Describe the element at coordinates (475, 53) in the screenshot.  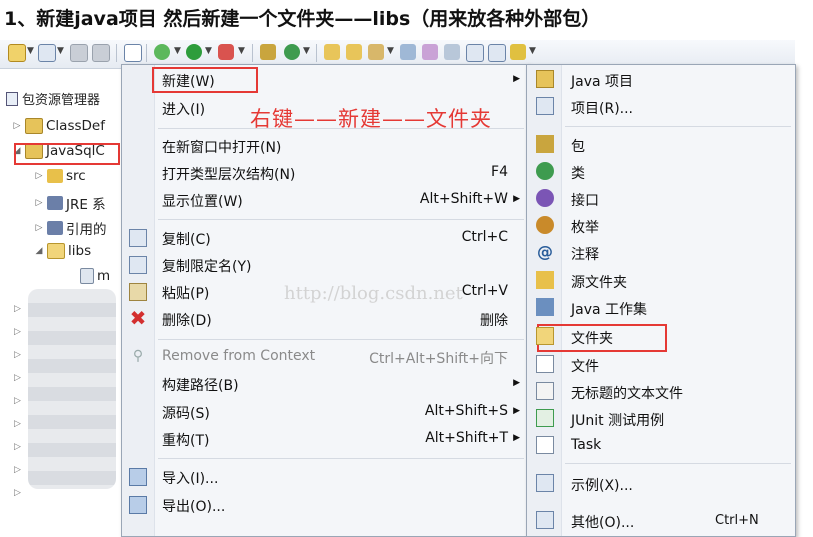
I see `show-whitespace-icon` at that location.